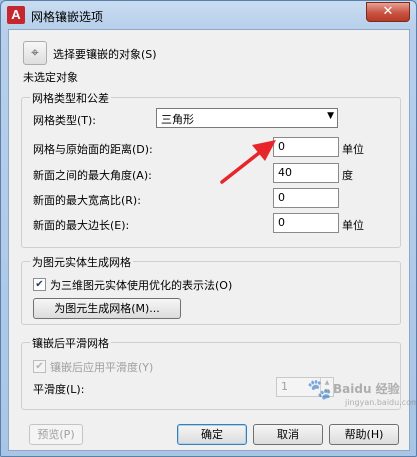  Describe the element at coordinates (281, 197) in the screenshot. I see `aspect-ratio-value: 0` at that location.